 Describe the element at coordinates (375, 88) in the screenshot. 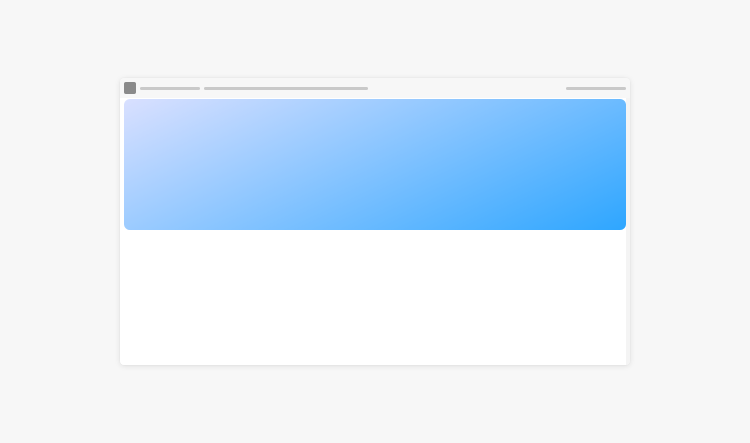

I see `title-bar` at that location.